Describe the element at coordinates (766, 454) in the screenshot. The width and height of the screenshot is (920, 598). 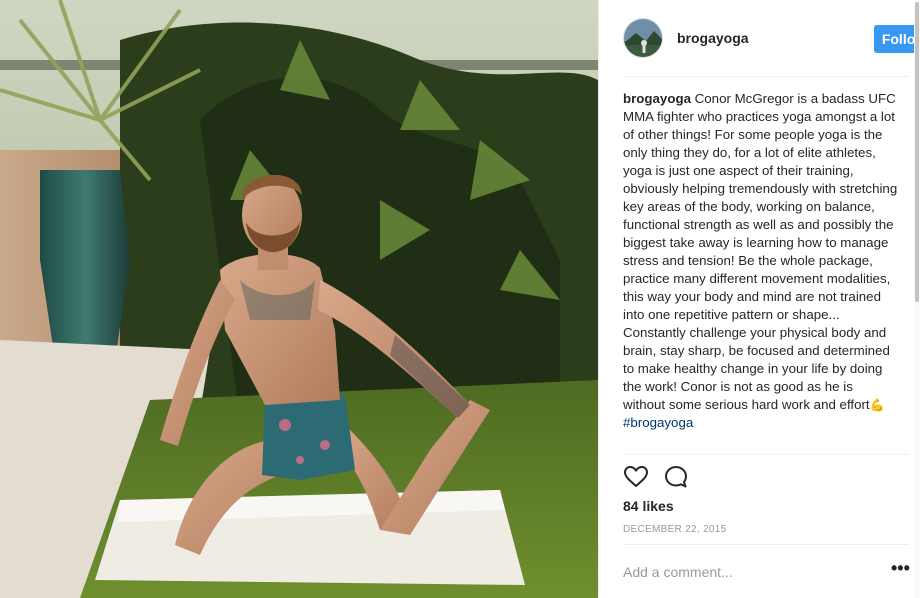
I see `actions-divider` at that location.